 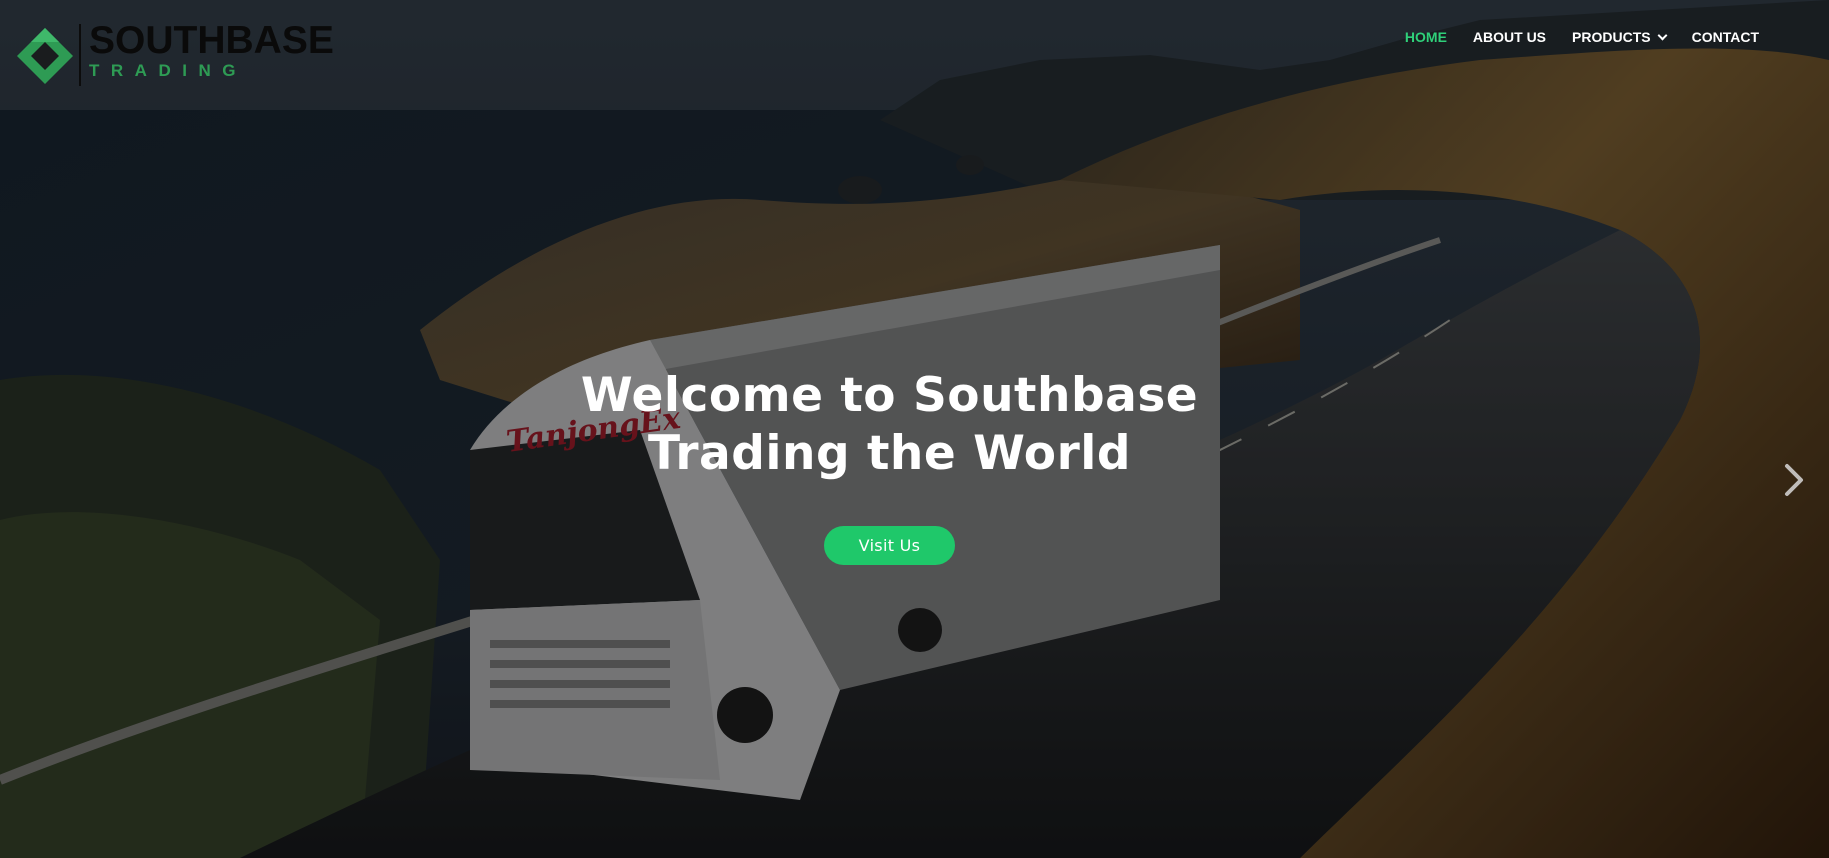 What do you see at coordinates (889, 395) in the screenshot?
I see `hero-title-line-1: Welcome to Southbase` at bounding box center [889, 395].